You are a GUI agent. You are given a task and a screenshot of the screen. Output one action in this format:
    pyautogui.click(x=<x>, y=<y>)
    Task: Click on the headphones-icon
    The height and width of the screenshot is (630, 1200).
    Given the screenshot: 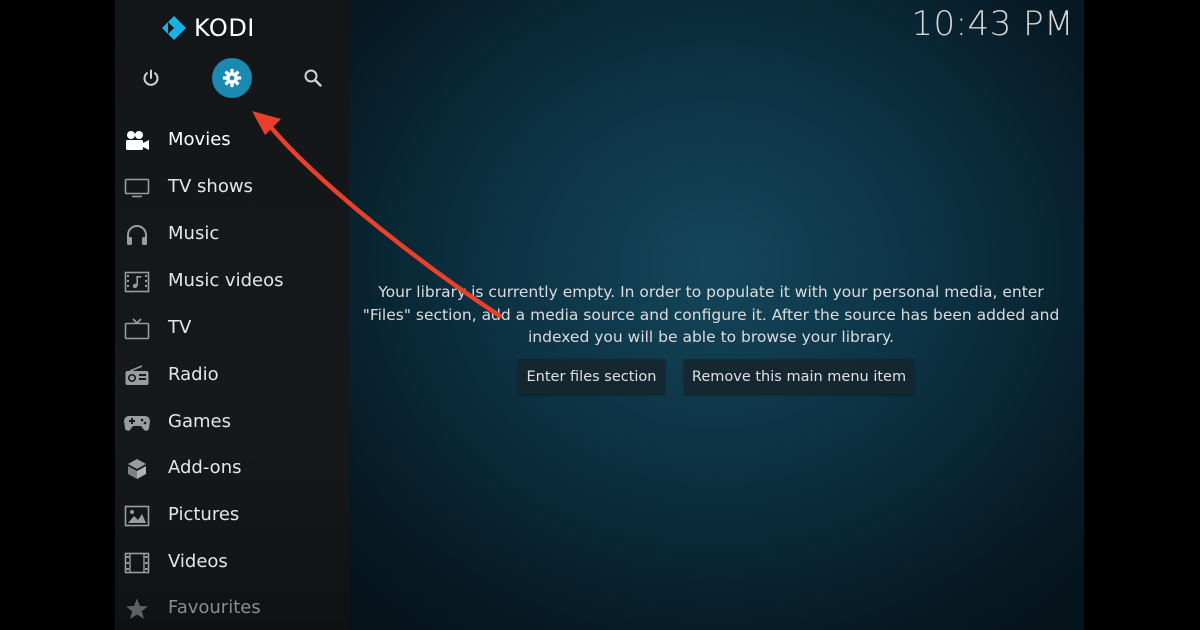 What is the action you would take?
    pyautogui.click(x=137, y=235)
    